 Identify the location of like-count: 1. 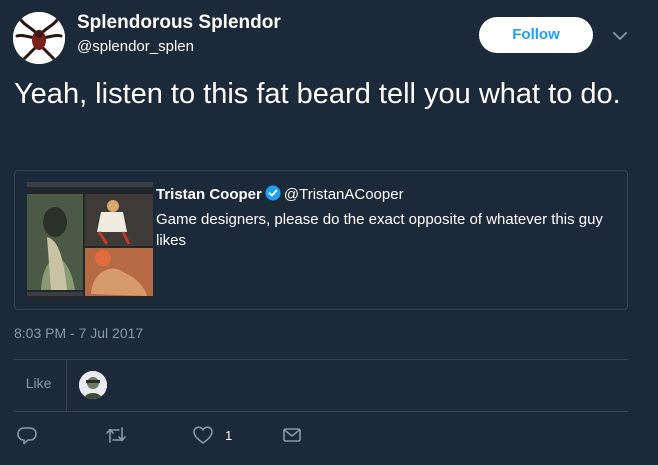
(229, 435).